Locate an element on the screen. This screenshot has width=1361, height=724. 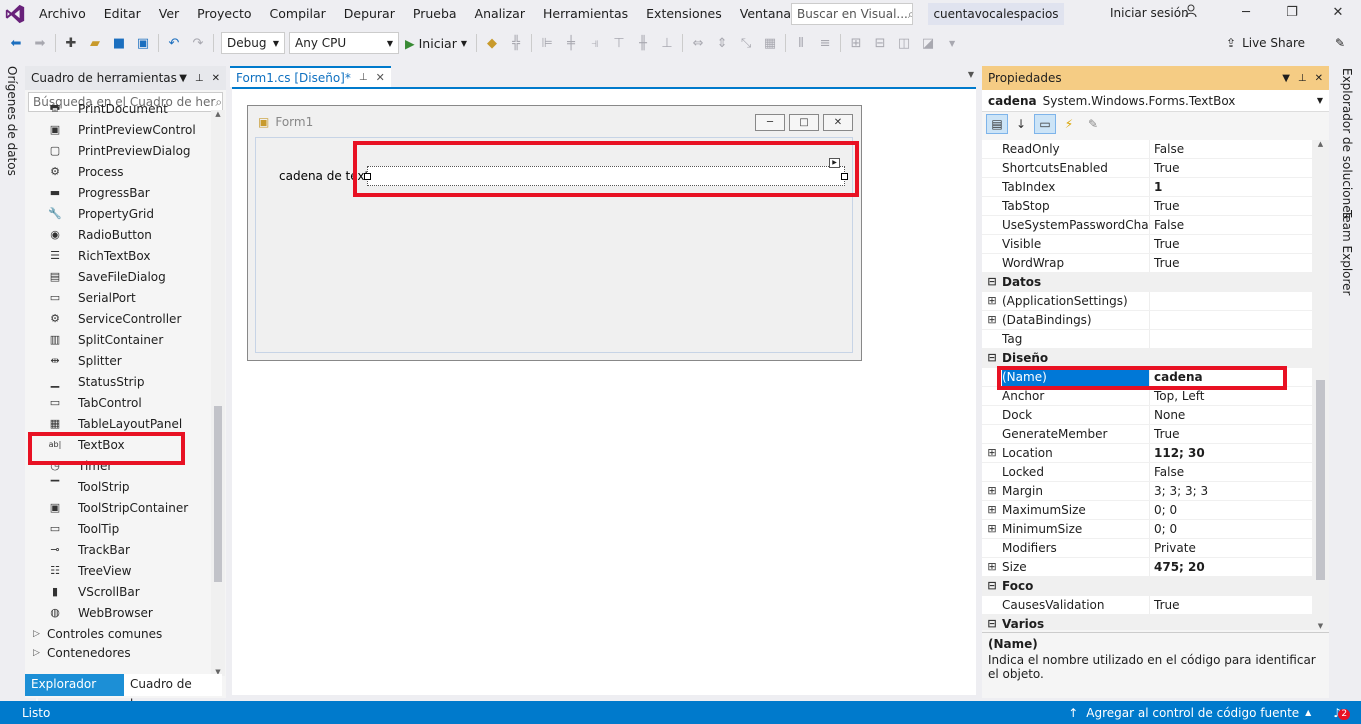
toolbox-item: ▣ PrintPreviewControl is located at coordinates (118, 129).